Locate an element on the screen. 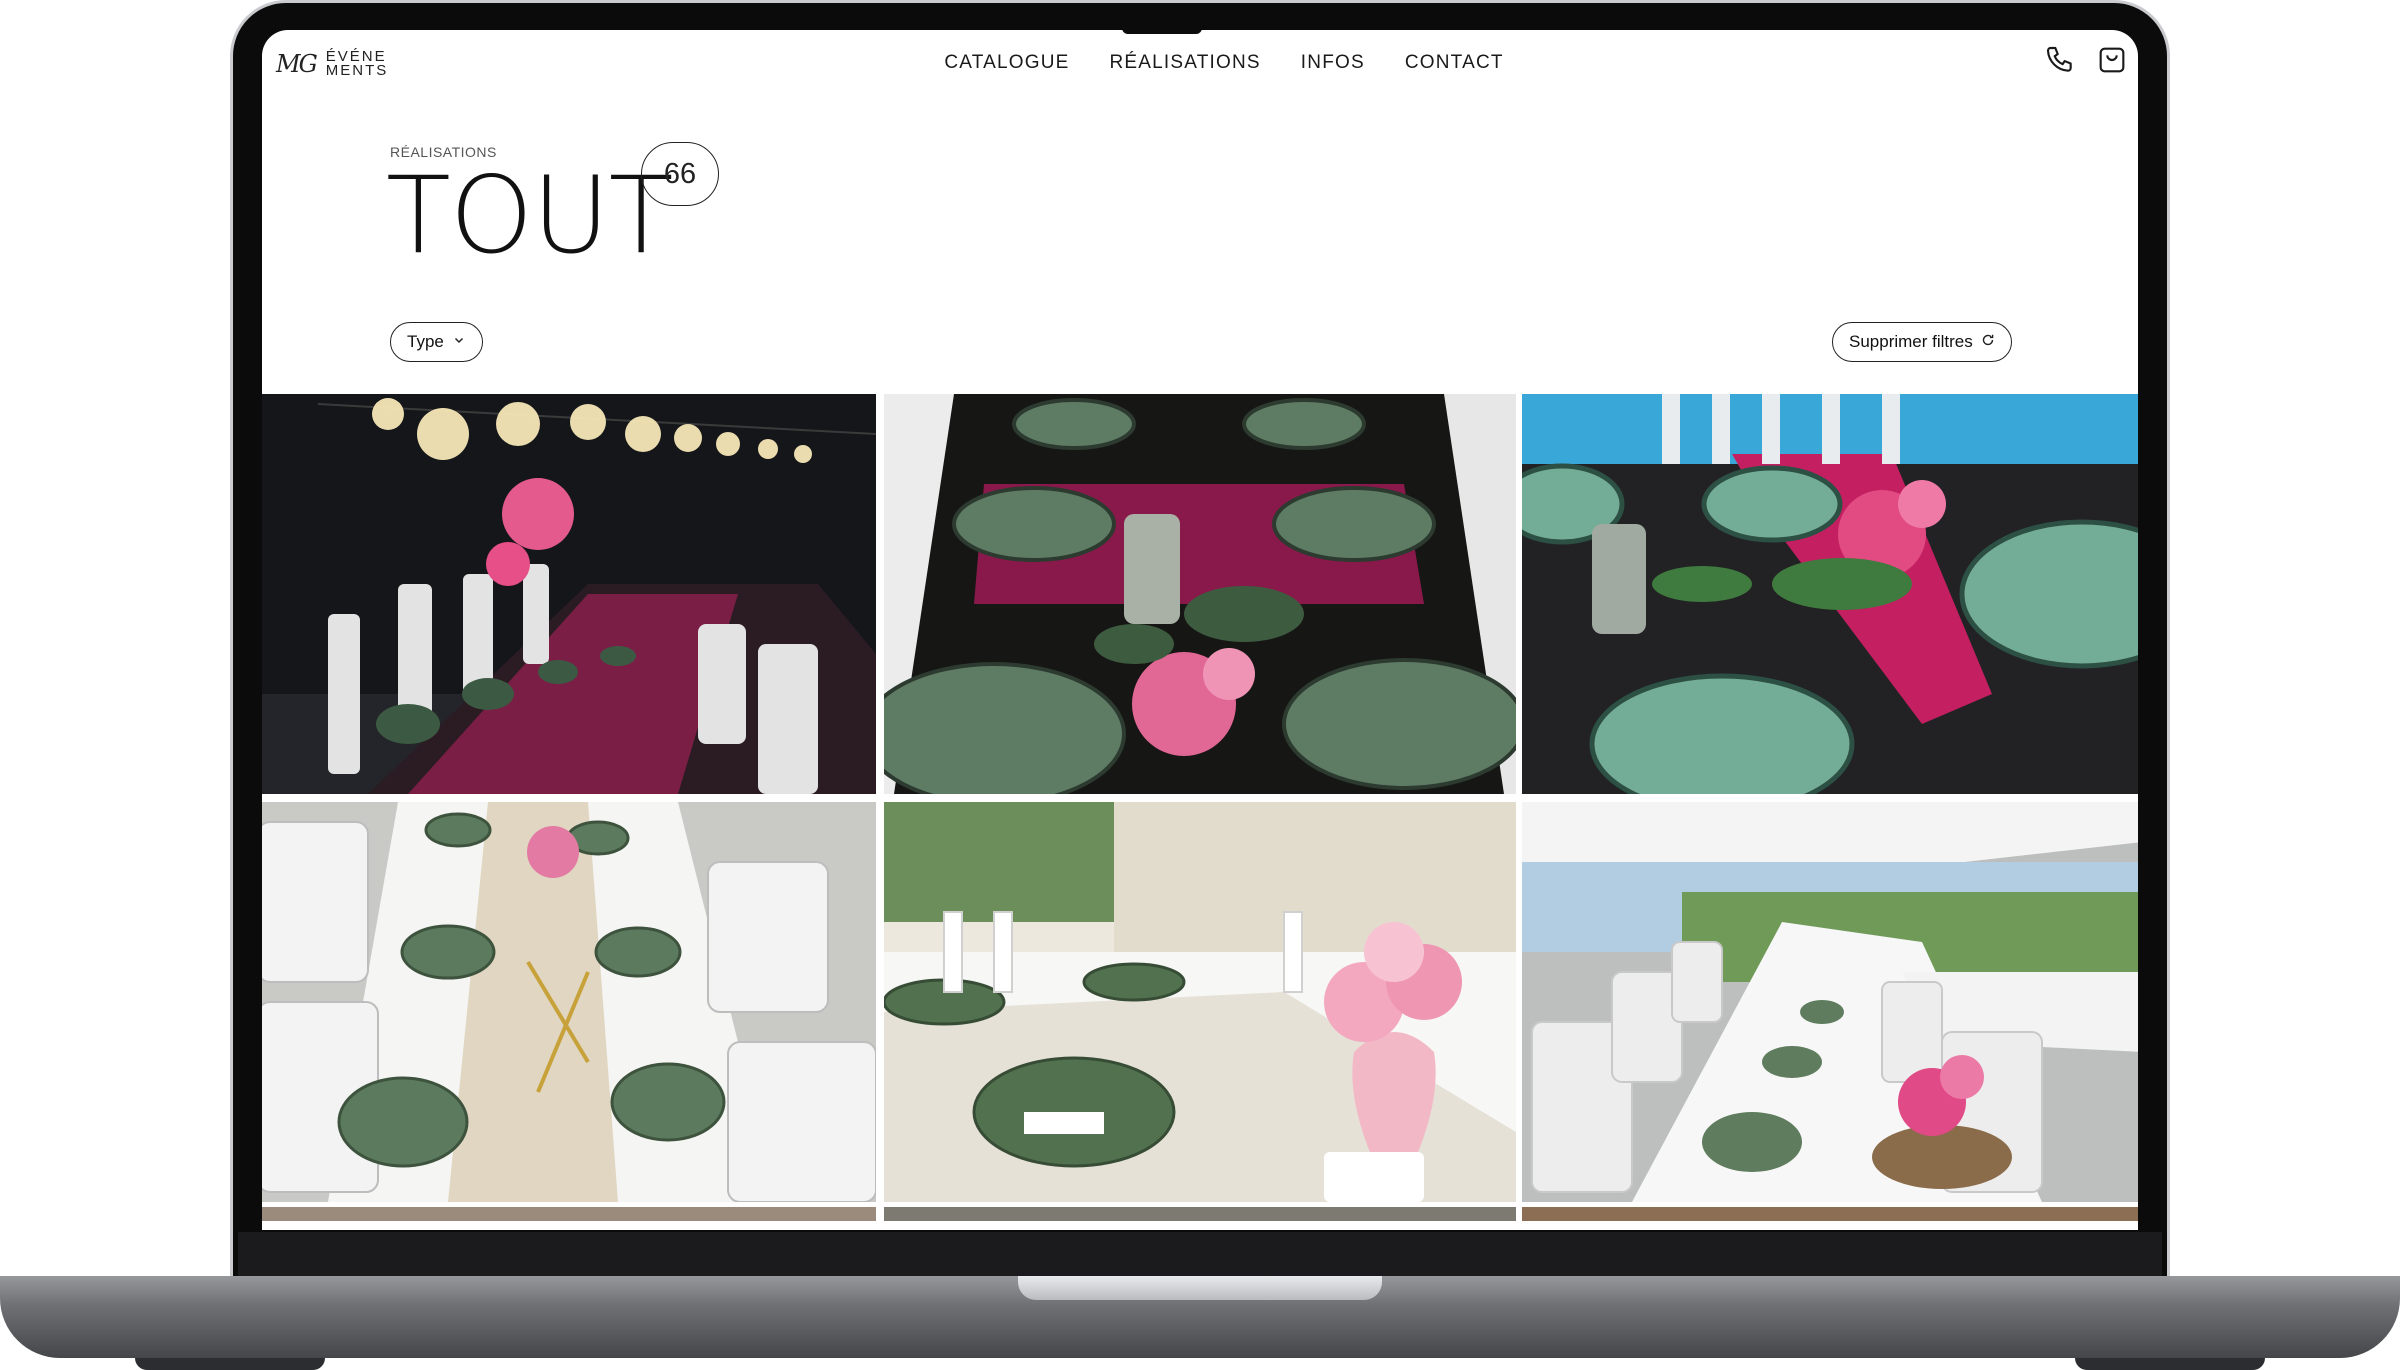 This screenshot has height=1370, width=2400. camera-notch is located at coordinates (1162, 30).